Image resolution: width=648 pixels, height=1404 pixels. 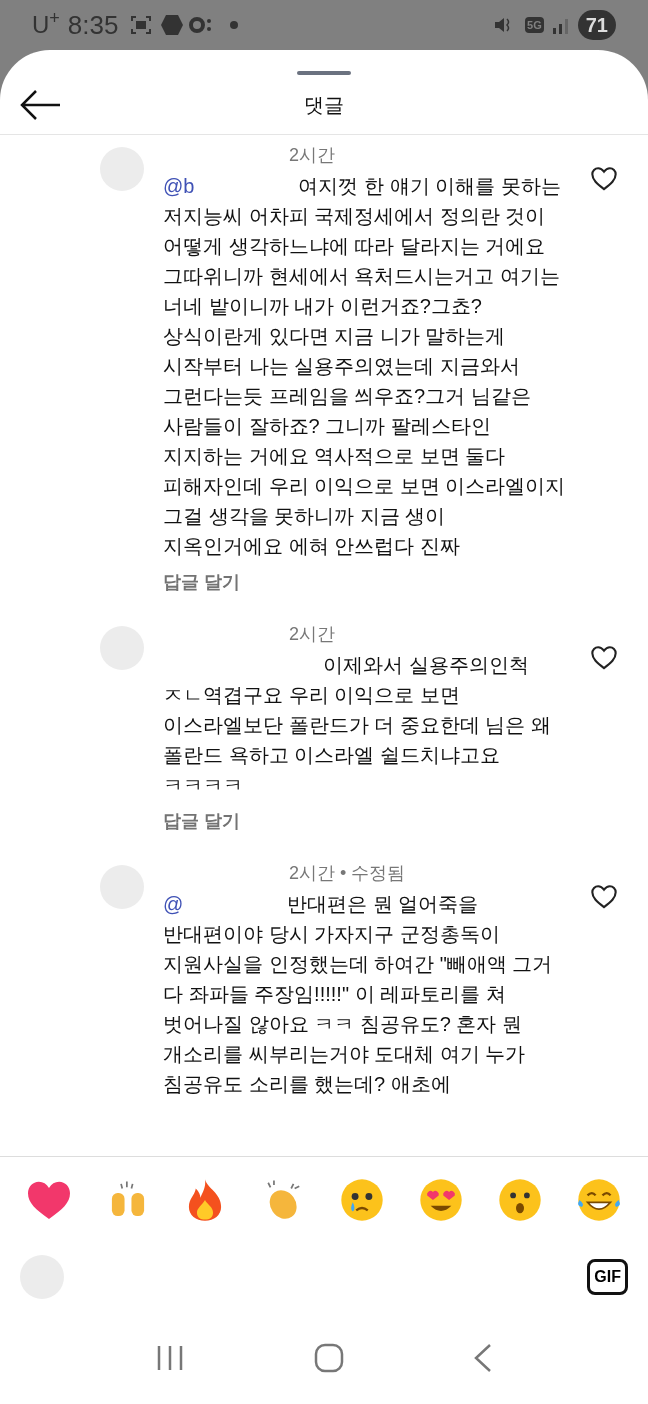 What do you see at coordinates (173, 904) in the screenshot?
I see `mention-link: @` at bounding box center [173, 904].